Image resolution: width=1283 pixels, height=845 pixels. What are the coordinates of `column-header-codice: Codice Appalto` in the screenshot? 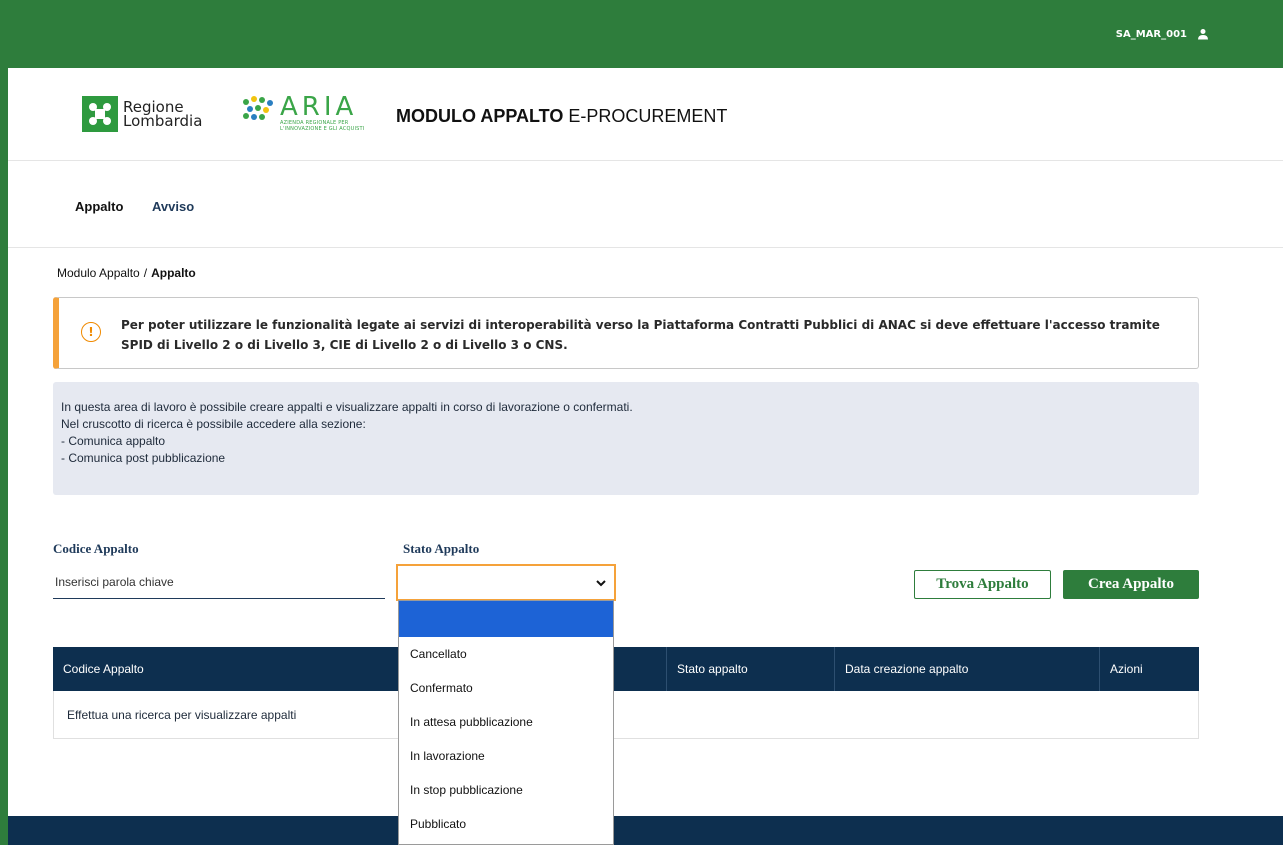 It's located at (103, 669).